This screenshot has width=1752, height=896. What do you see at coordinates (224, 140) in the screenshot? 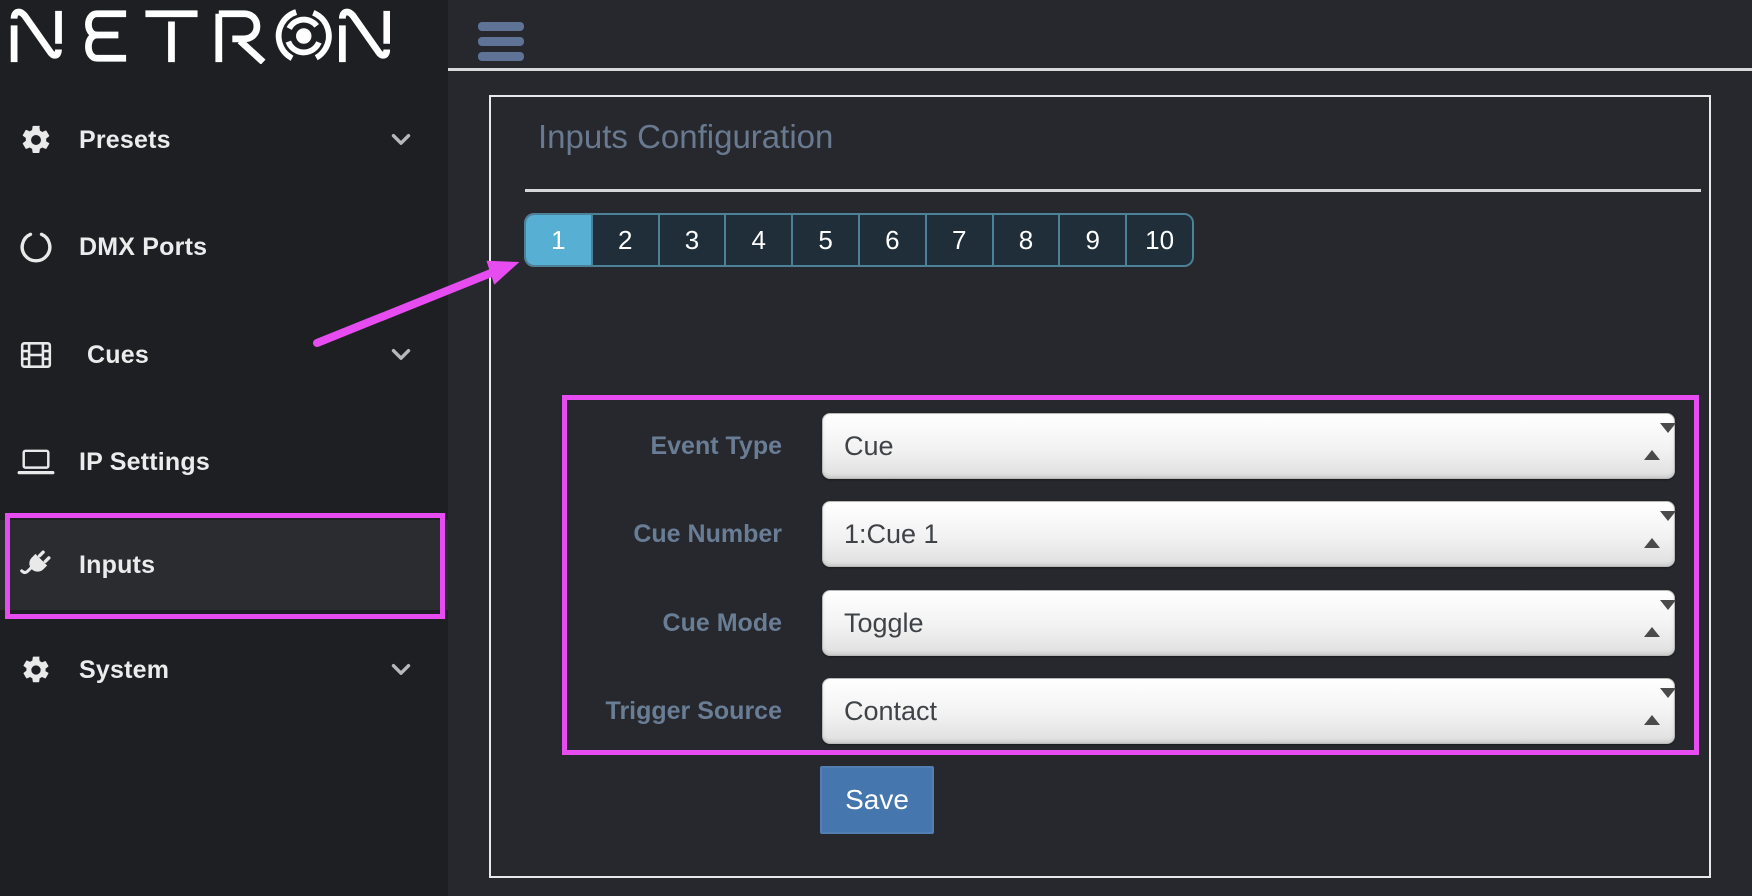
I see `sidebar-item-presets: Presets` at bounding box center [224, 140].